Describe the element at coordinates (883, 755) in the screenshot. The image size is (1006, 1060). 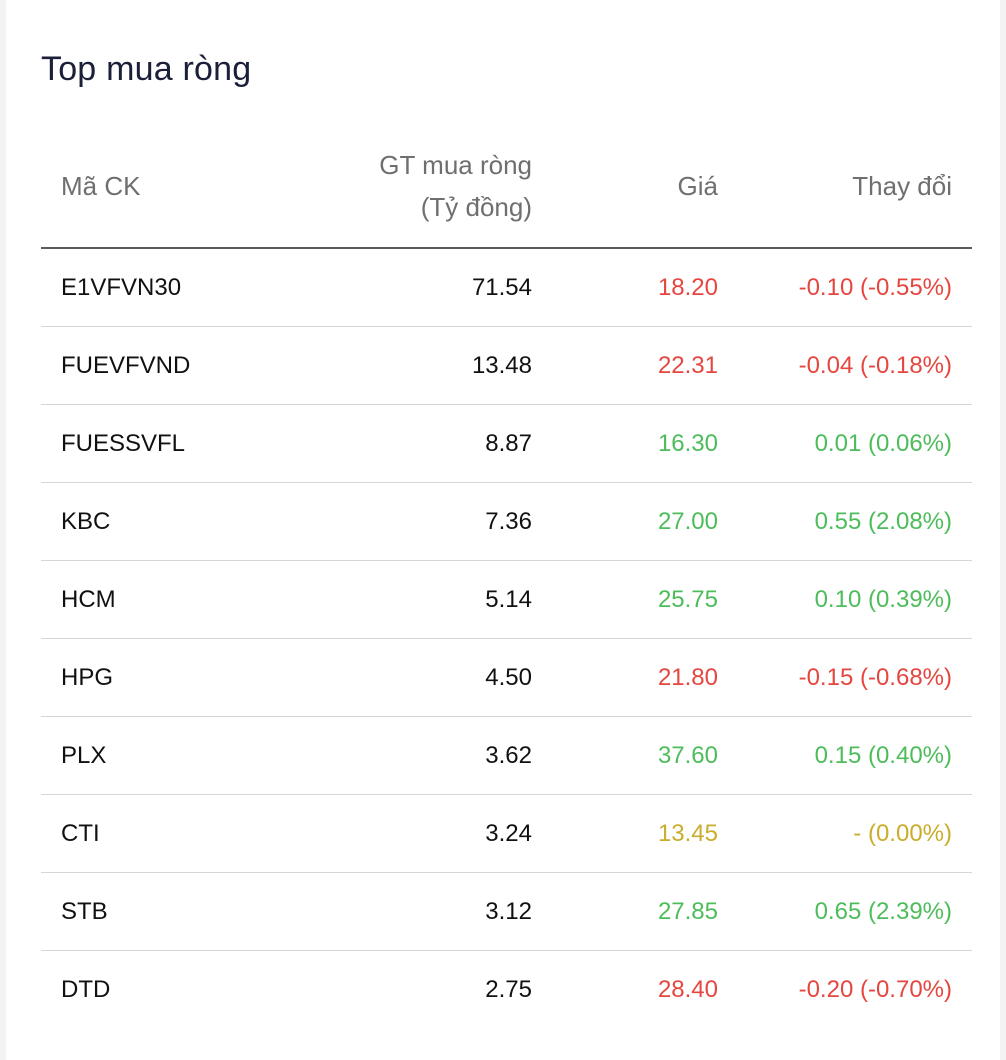
I see `price-change: 0.15 (0.40%)` at that location.